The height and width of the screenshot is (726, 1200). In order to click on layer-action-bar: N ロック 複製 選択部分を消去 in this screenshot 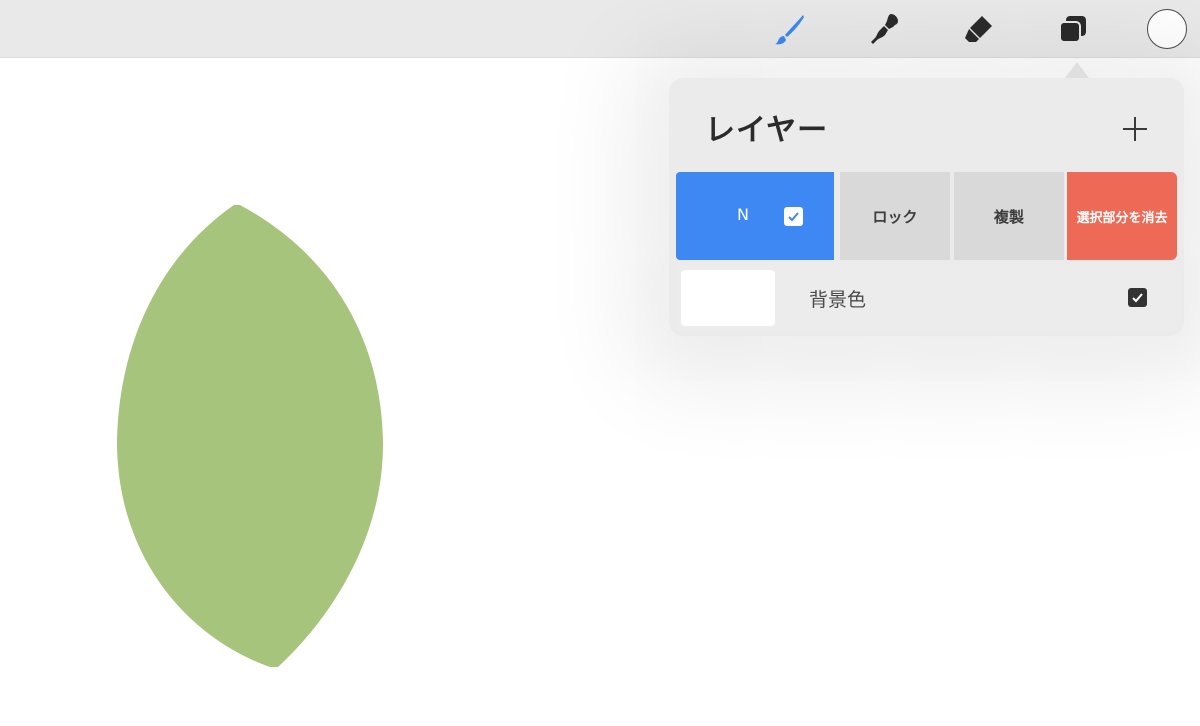, I will do `click(926, 216)`.